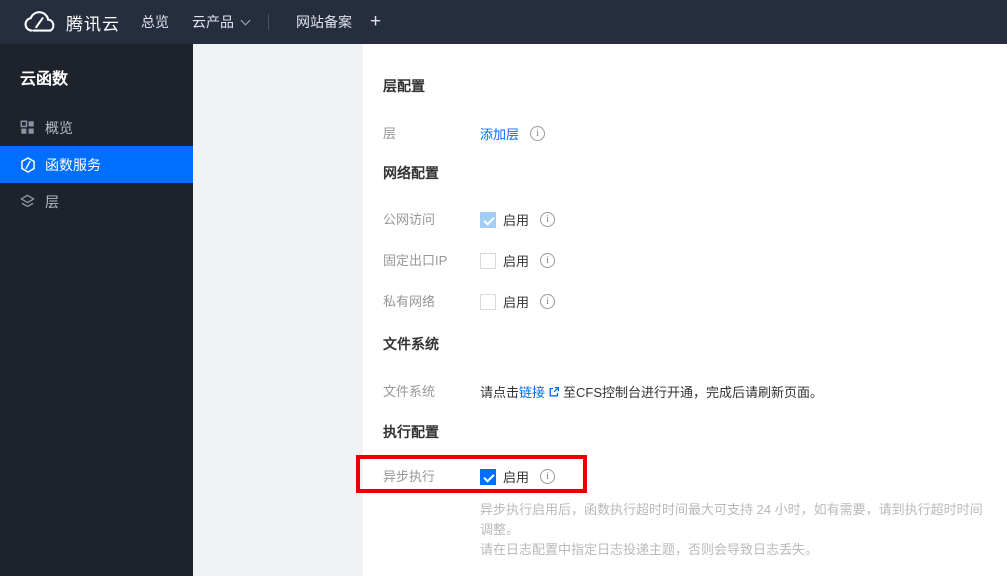 The width and height of the screenshot is (1007, 576). What do you see at coordinates (409, 391) in the screenshot?
I see `row-label: 文件系统` at bounding box center [409, 391].